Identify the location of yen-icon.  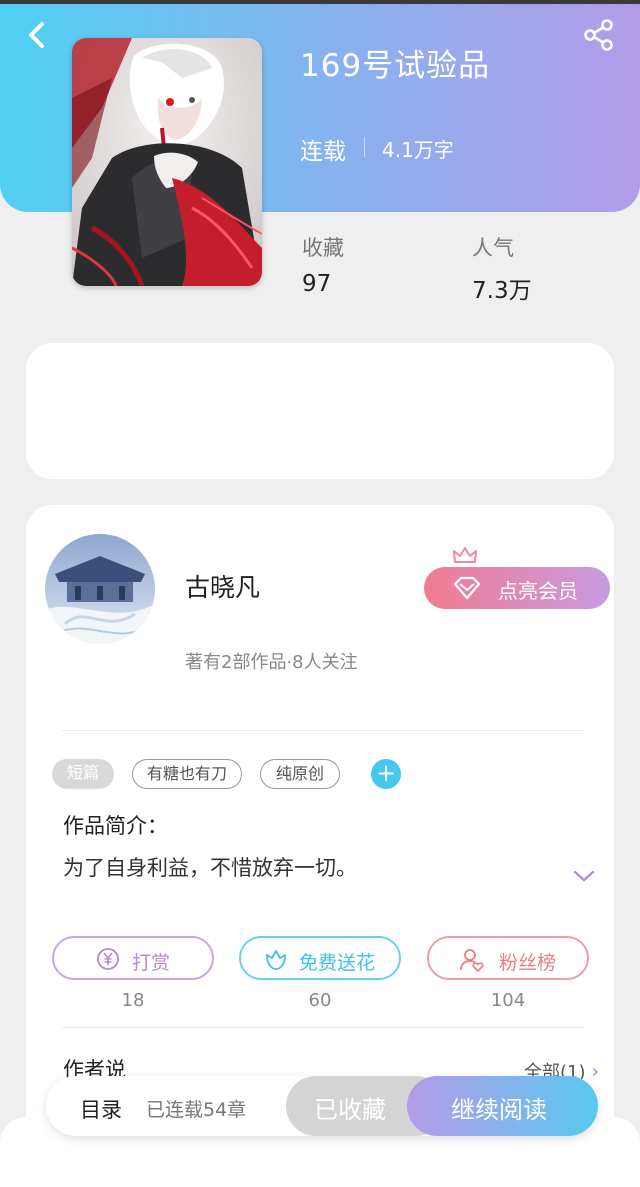
(108, 959).